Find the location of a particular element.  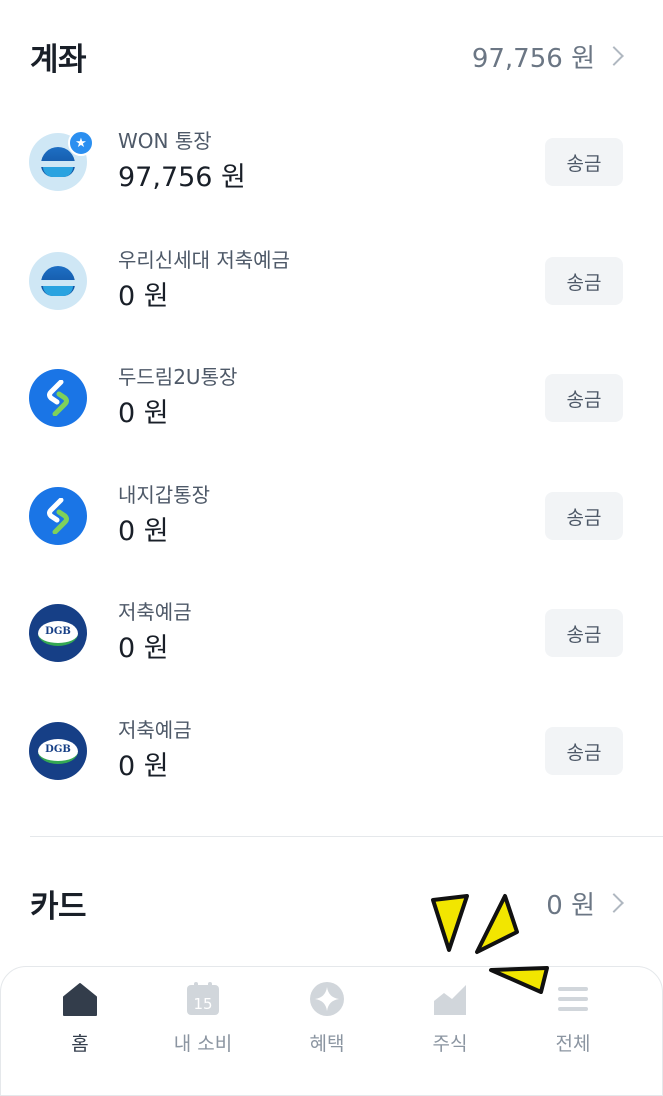

tab-label: 혜택 is located at coordinates (327, 1044).